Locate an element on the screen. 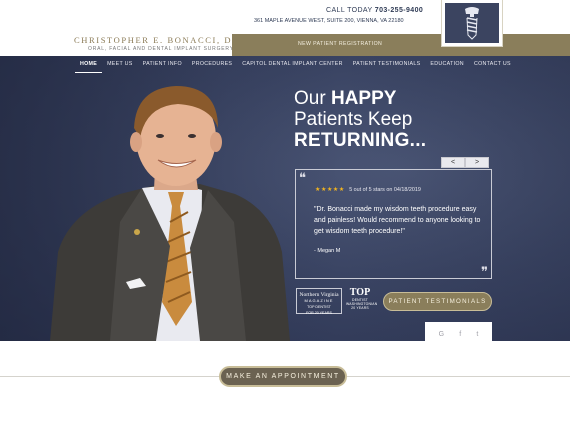 The height and width of the screenshot is (428, 570). prev-arrow-icon: < is located at coordinates (453, 162).